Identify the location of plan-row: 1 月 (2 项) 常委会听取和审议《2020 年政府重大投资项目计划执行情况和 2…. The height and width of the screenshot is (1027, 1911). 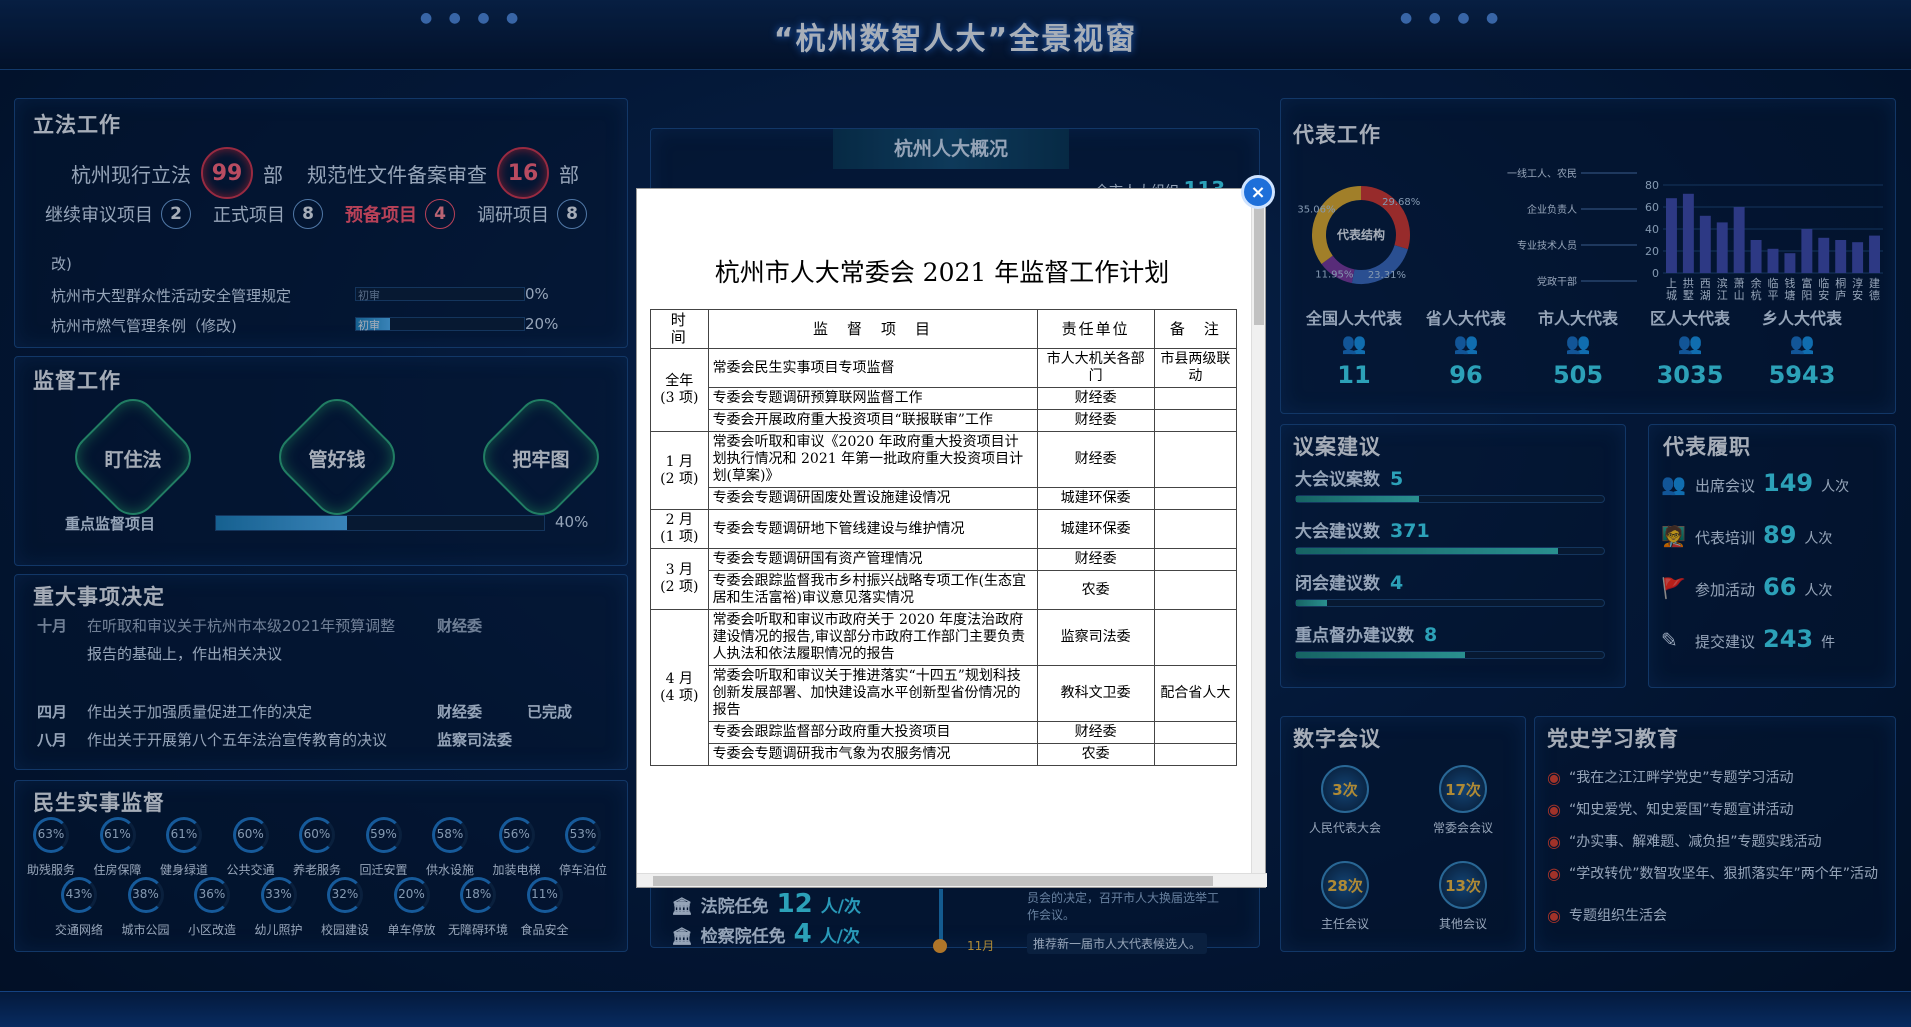
(944, 470).